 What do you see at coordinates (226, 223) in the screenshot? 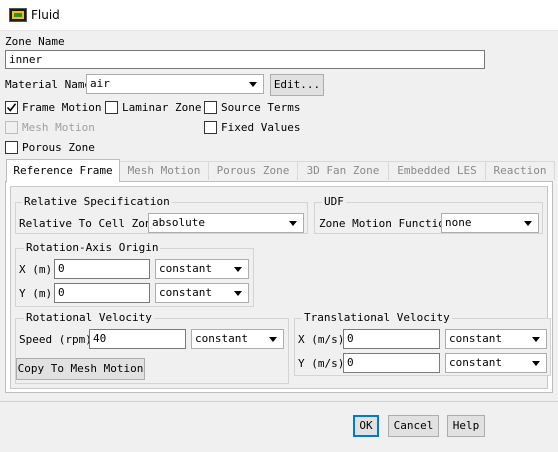
I see `relative-to-cell-zone-dropdown: absolute` at bounding box center [226, 223].